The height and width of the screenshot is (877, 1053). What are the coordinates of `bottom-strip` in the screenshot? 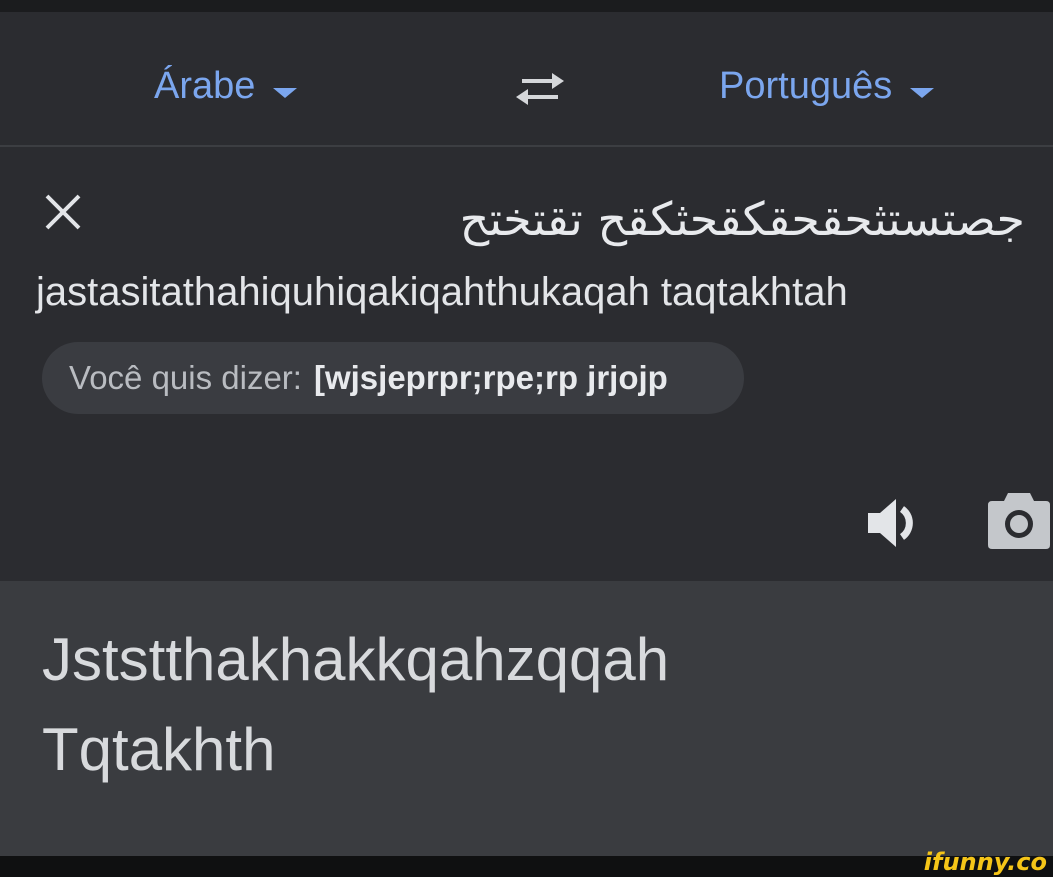 It's located at (526, 866).